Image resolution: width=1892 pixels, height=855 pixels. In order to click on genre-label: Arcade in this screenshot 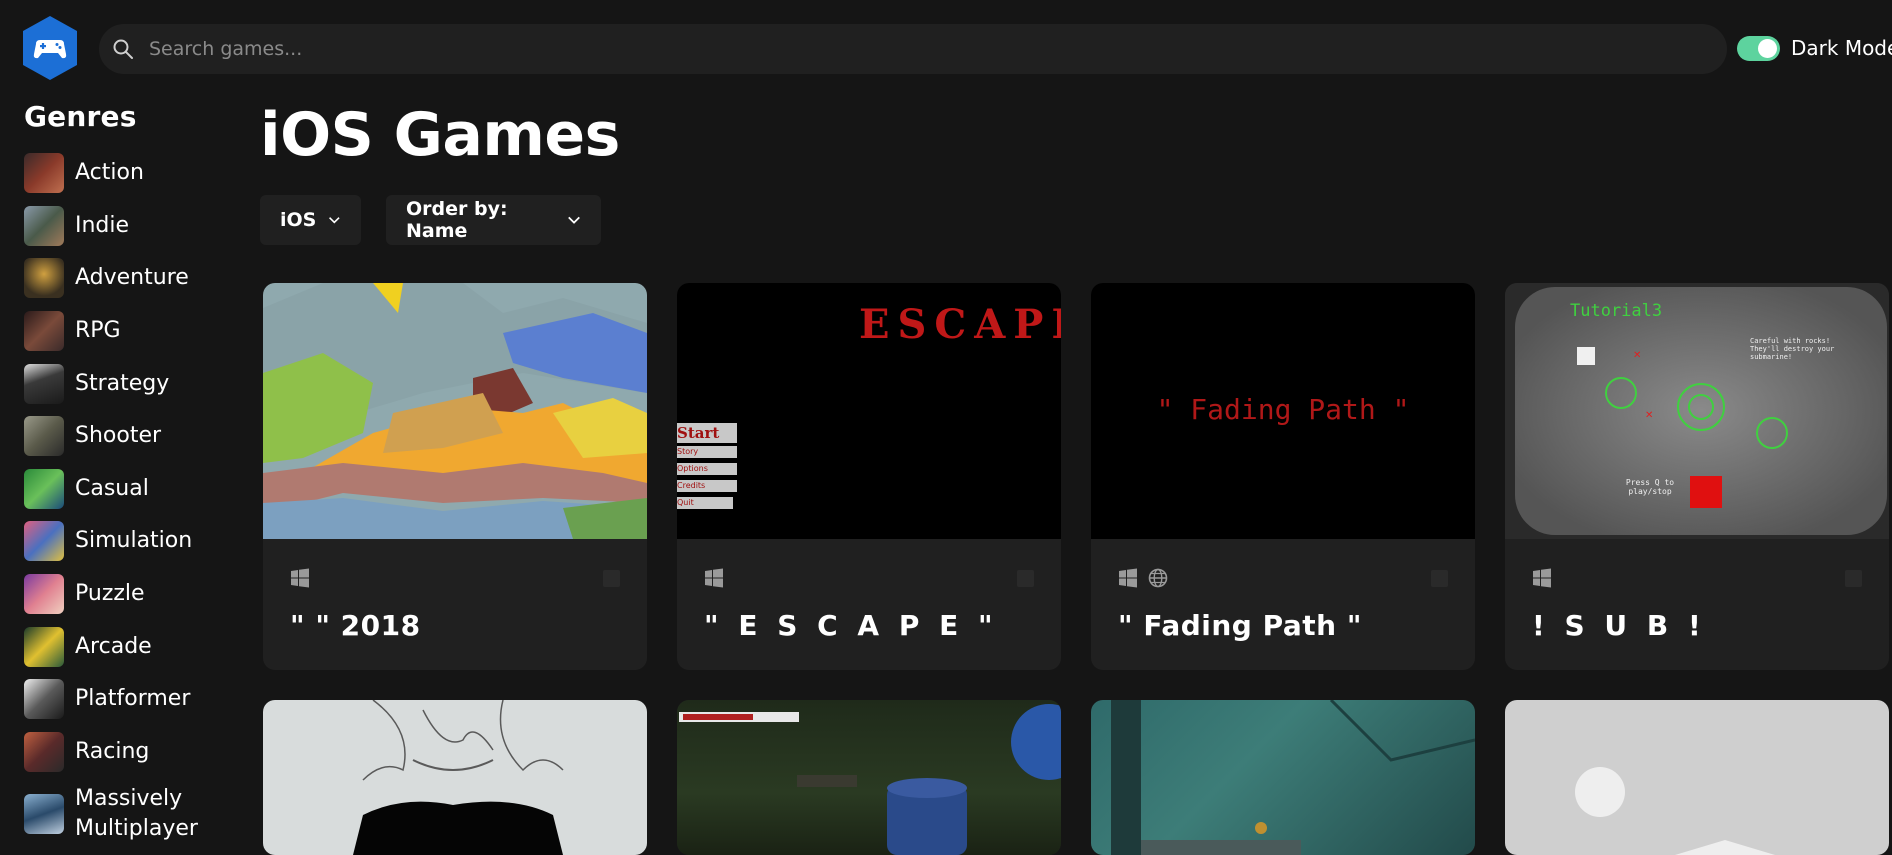, I will do `click(113, 646)`.